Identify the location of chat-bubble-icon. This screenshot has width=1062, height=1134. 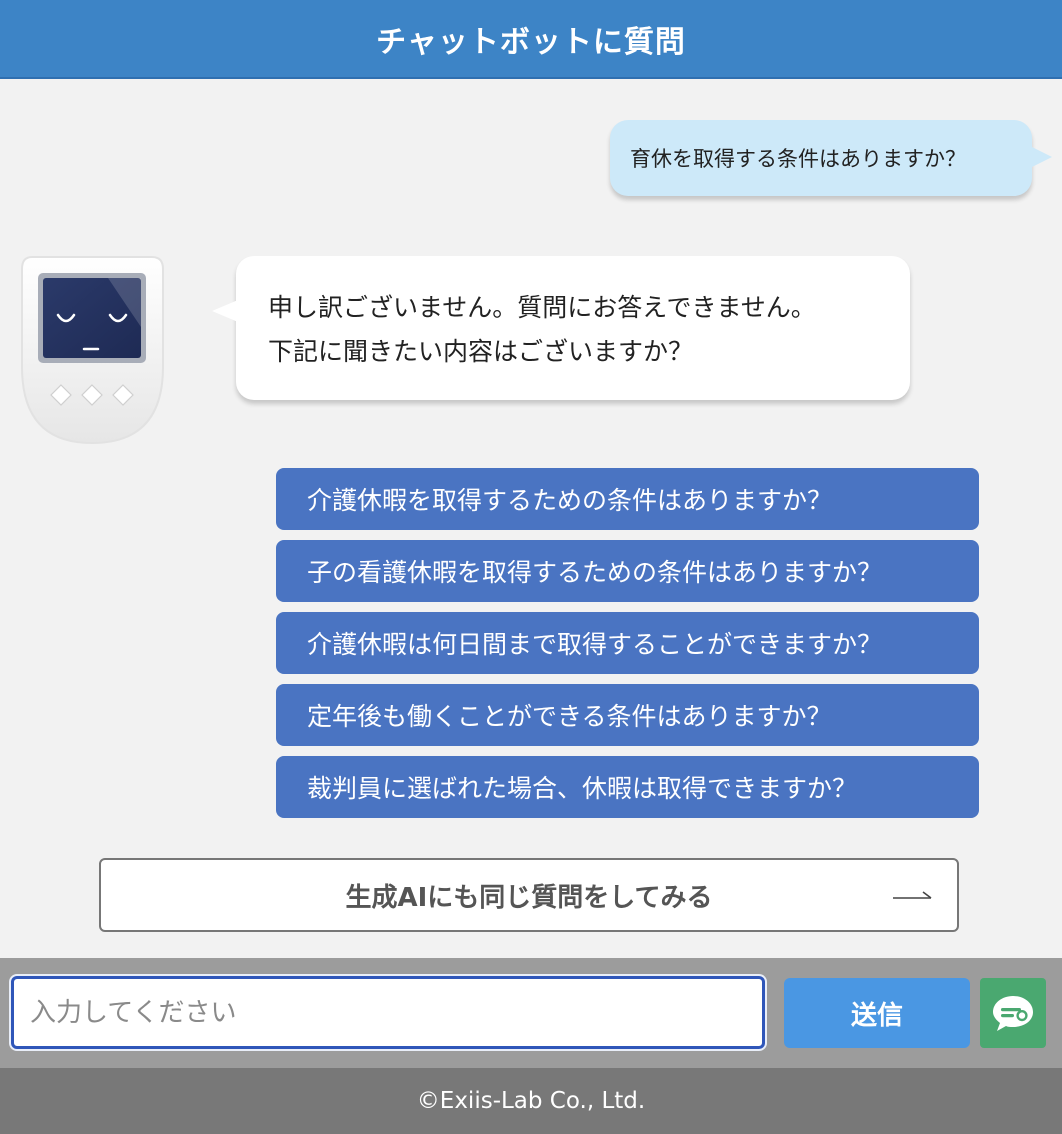
(1013, 1013).